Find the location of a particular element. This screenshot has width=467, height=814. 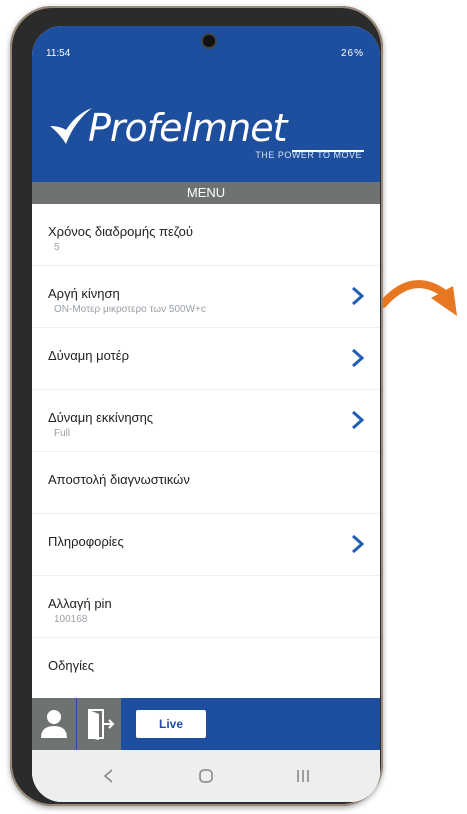

user-button is located at coordinates (54, 724).